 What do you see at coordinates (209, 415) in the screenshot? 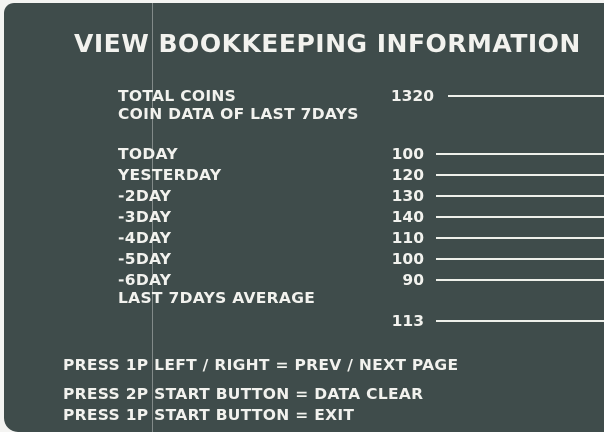
I see `instruction-exit: PRESS 1P START BUTTON = EXIT` at bounding box center [209, 415].